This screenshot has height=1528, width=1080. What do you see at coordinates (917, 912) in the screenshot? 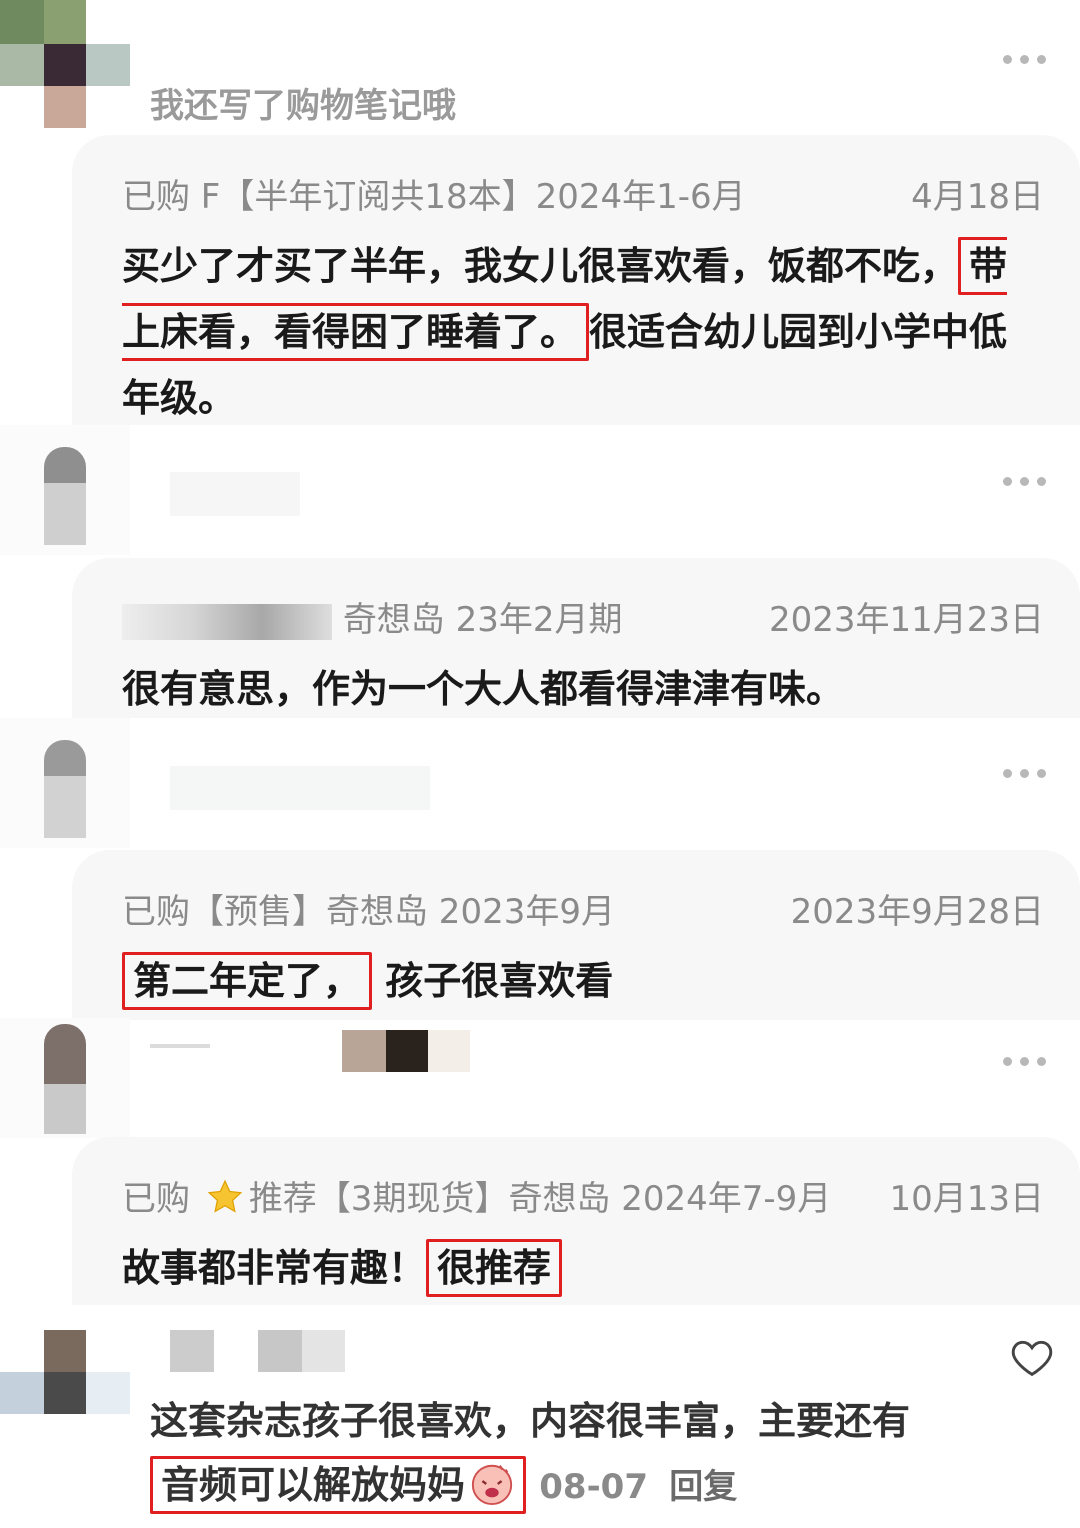
I see `review-date: 2023年9月28日` at bounding box center [917, 912].